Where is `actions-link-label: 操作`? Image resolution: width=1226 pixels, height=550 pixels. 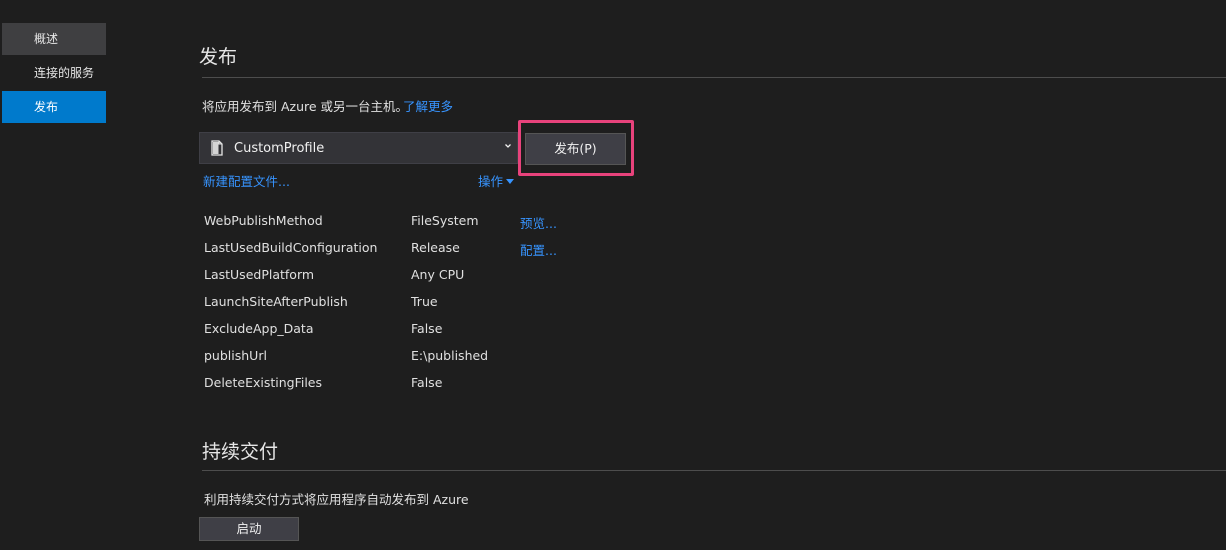
actions-link-label: 操作 is located at coordinates (491, 181).